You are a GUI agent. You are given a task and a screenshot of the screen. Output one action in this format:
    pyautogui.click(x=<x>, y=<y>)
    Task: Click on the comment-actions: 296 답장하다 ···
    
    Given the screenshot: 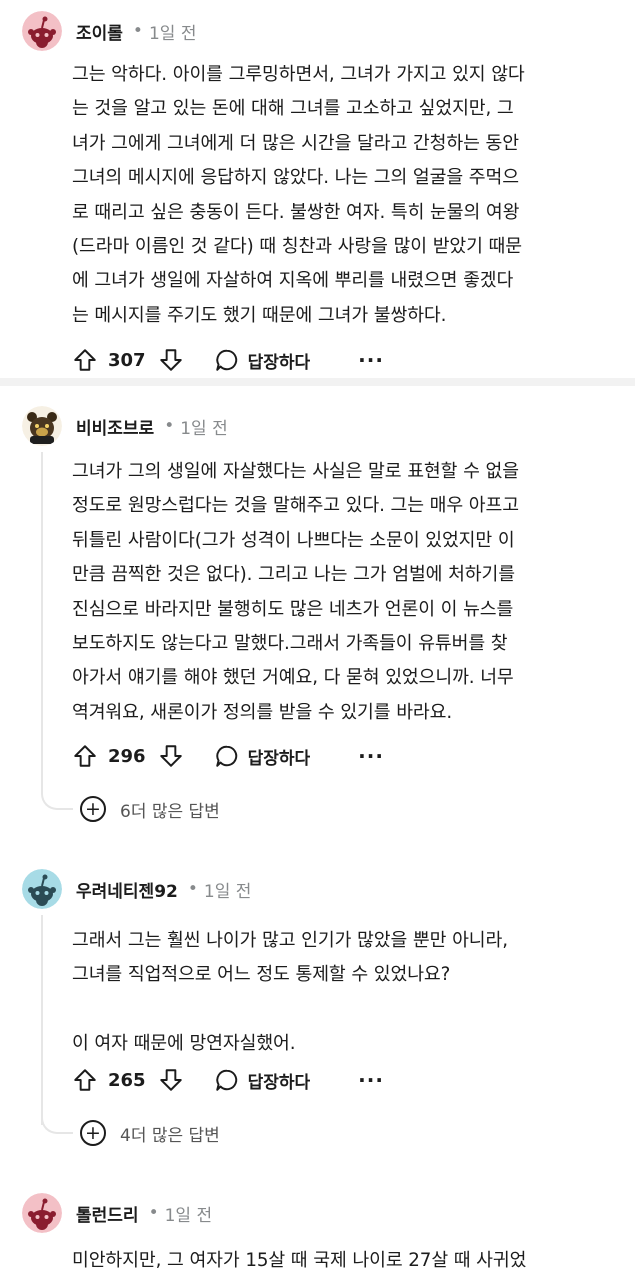 What is the action you would take?
    pyautogui.click(x=228, y=756)
    